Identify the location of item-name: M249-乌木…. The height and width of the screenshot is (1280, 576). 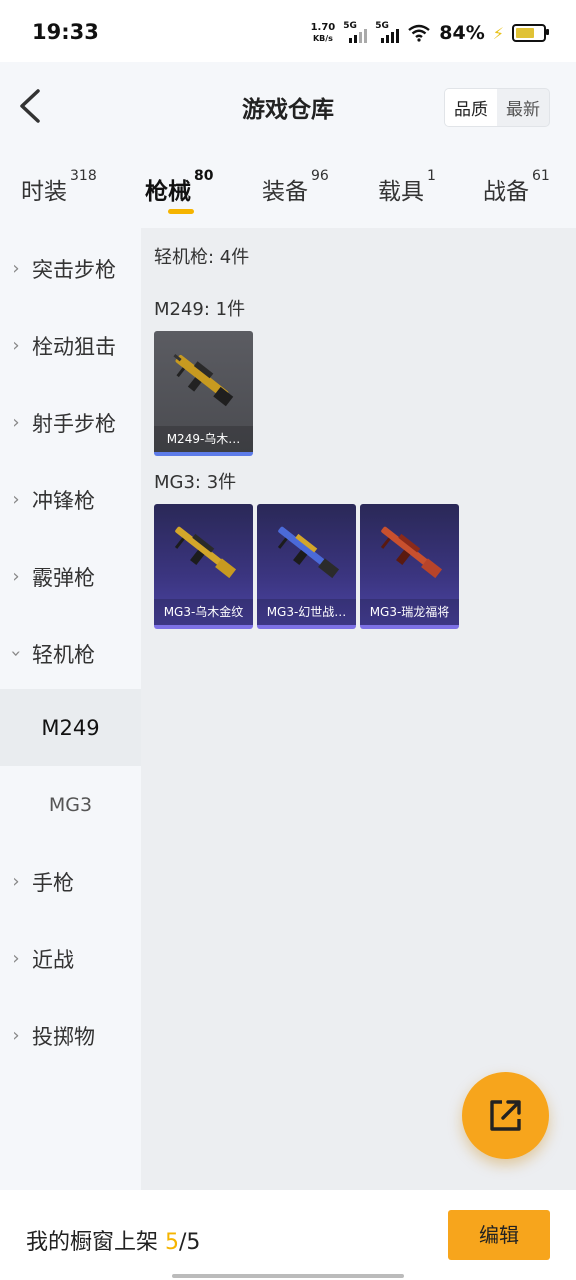
(203, 439).